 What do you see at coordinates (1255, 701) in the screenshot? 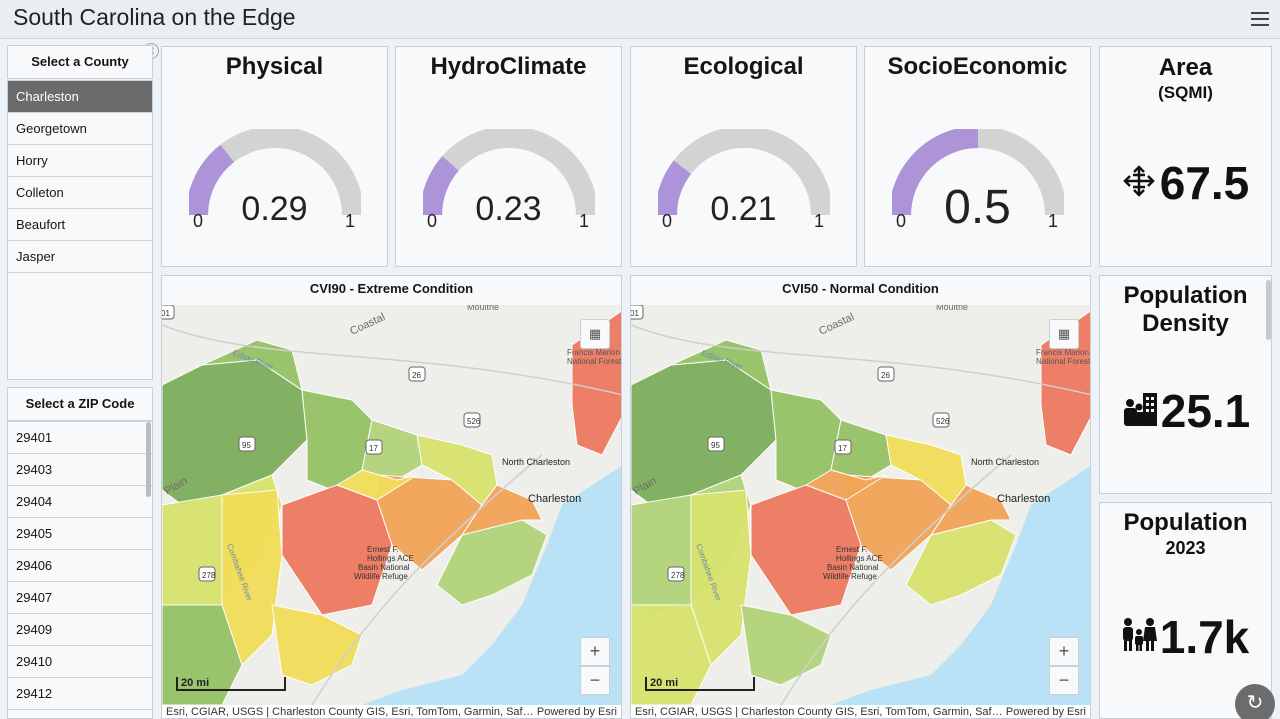
I see `refresh-icon: ↻` at bounding box center [1255, 701].